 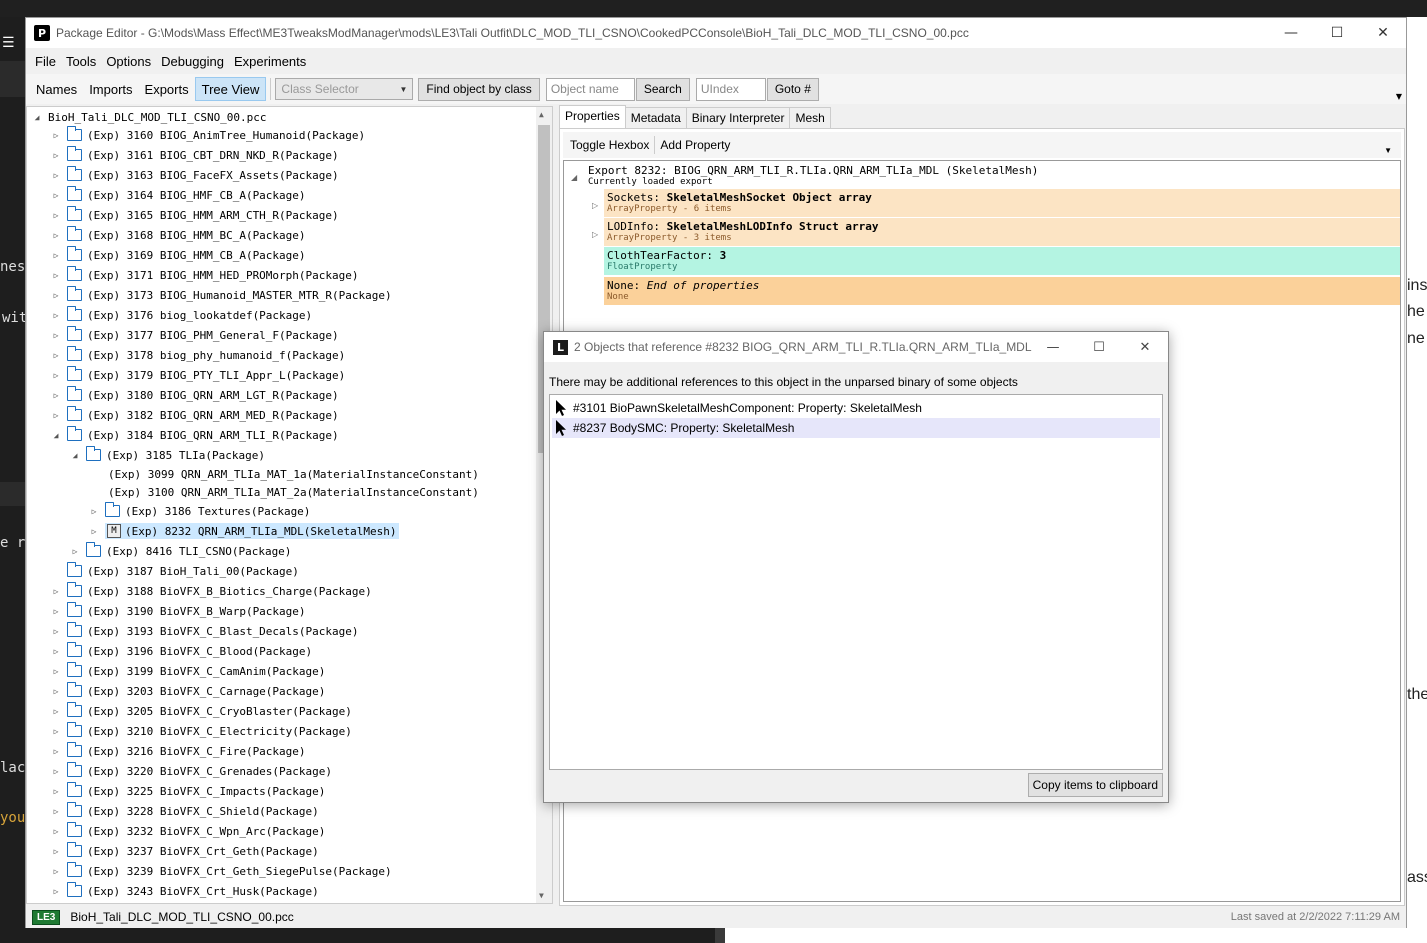 What do you see at coordinates (198, 375) in the screenshot?
I see `tree-item: ▷ (Exp) 3179 BIOG_PTY_TLI_Appr_L(Package)` at bounding box center [198, 375].